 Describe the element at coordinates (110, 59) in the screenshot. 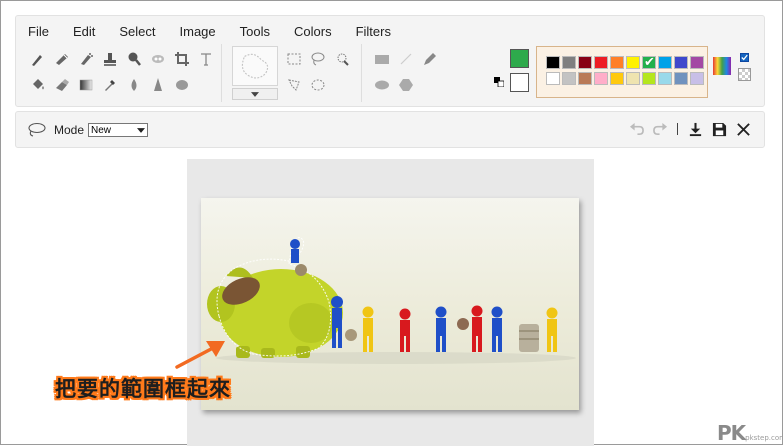

I see `stamp-icon` at that location.